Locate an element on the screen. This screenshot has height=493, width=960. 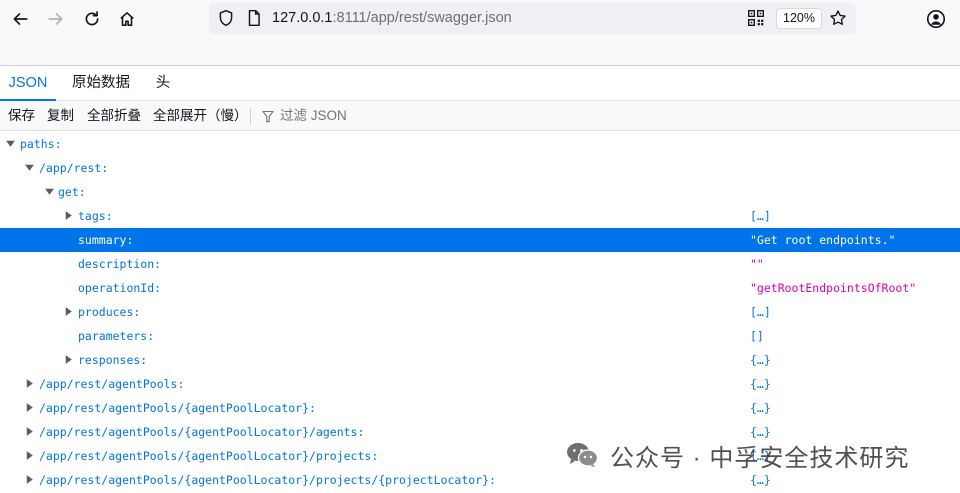
forward-button is located at coordinates (56, 19).